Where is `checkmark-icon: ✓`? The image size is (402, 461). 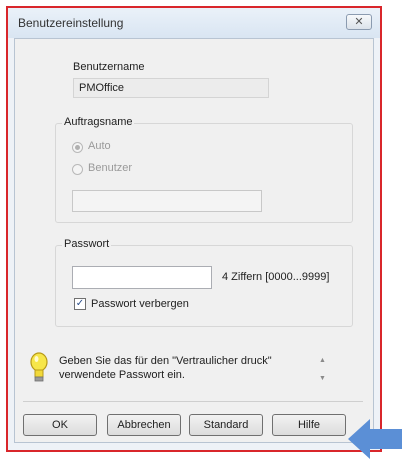 checkmark-icon: ✓ is located at coordinates (80, 303).